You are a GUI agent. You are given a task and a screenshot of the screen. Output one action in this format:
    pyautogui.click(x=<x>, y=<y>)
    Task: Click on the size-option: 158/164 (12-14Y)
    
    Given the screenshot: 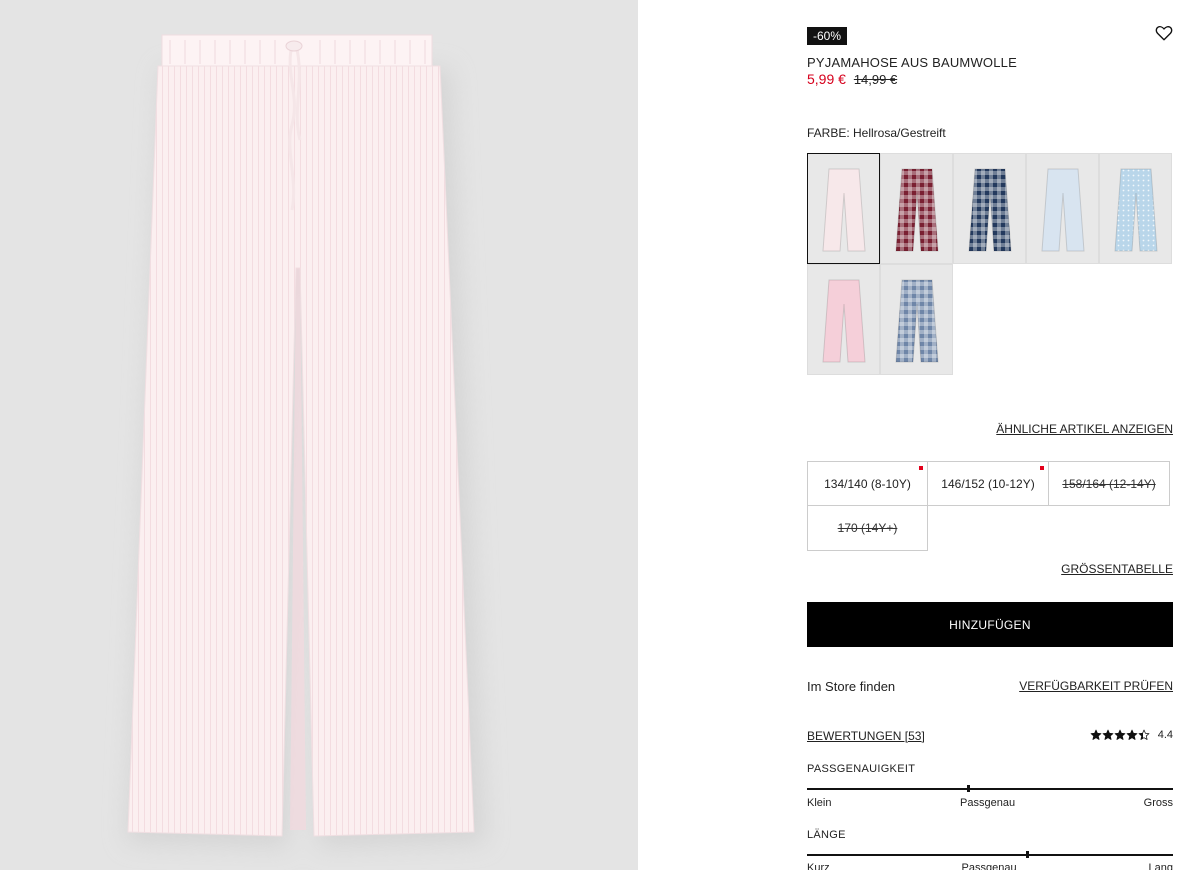 What is the action you would take?
    pyautogui.click(x=1109, y=483)
    